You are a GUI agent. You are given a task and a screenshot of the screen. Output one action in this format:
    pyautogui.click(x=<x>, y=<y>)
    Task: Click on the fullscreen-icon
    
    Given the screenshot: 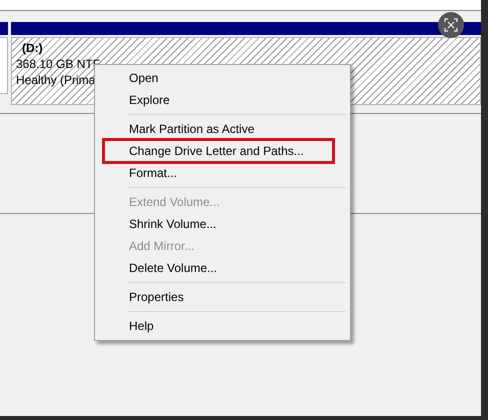 What is the action you would take?
    pyautogui.click(x=451, y=25)
    